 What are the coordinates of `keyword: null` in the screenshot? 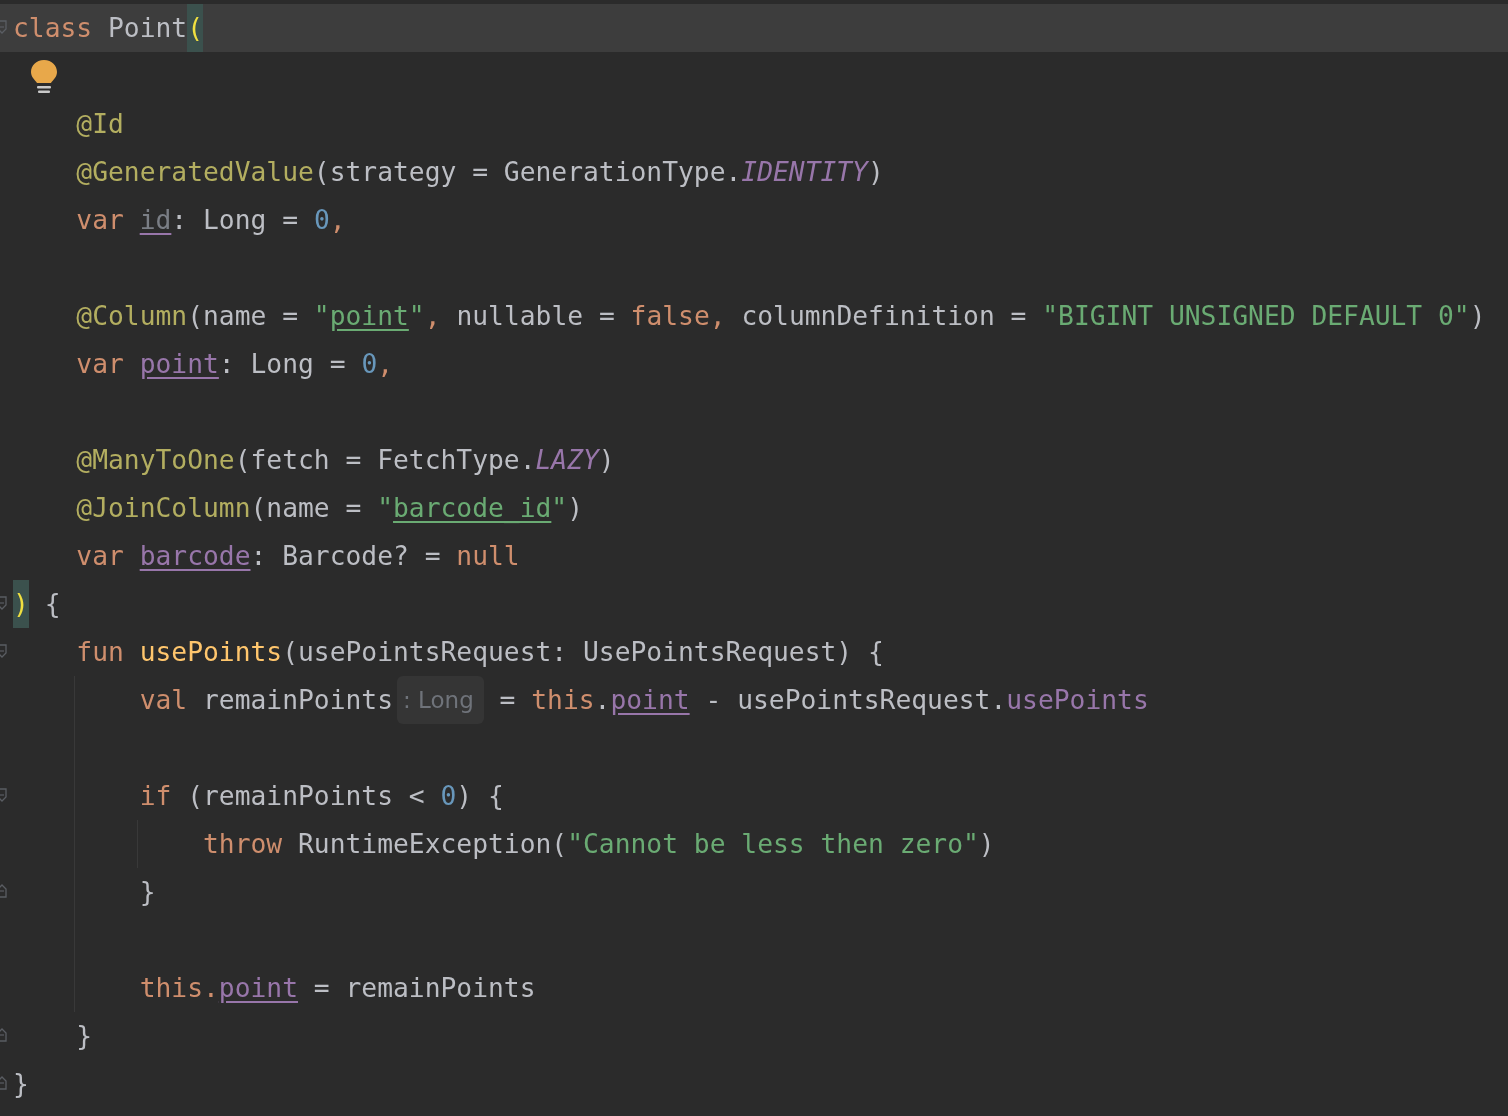 It's located at (488, 556).